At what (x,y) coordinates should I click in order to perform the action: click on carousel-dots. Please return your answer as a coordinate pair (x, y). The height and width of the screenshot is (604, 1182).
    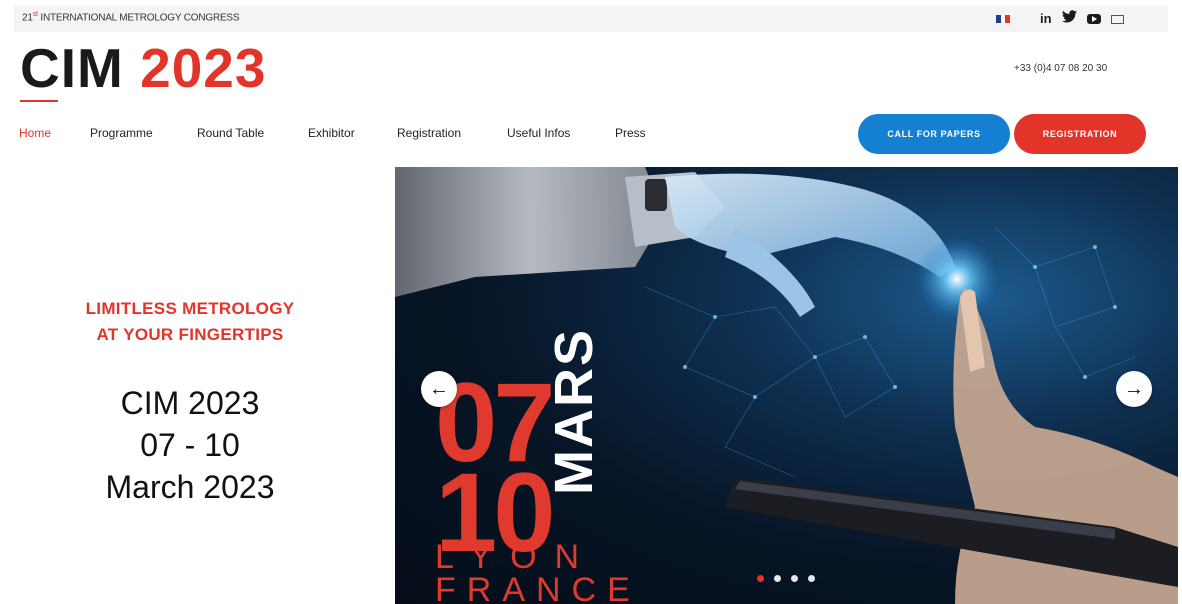
    Looking at the image, I should click on (786, 578).